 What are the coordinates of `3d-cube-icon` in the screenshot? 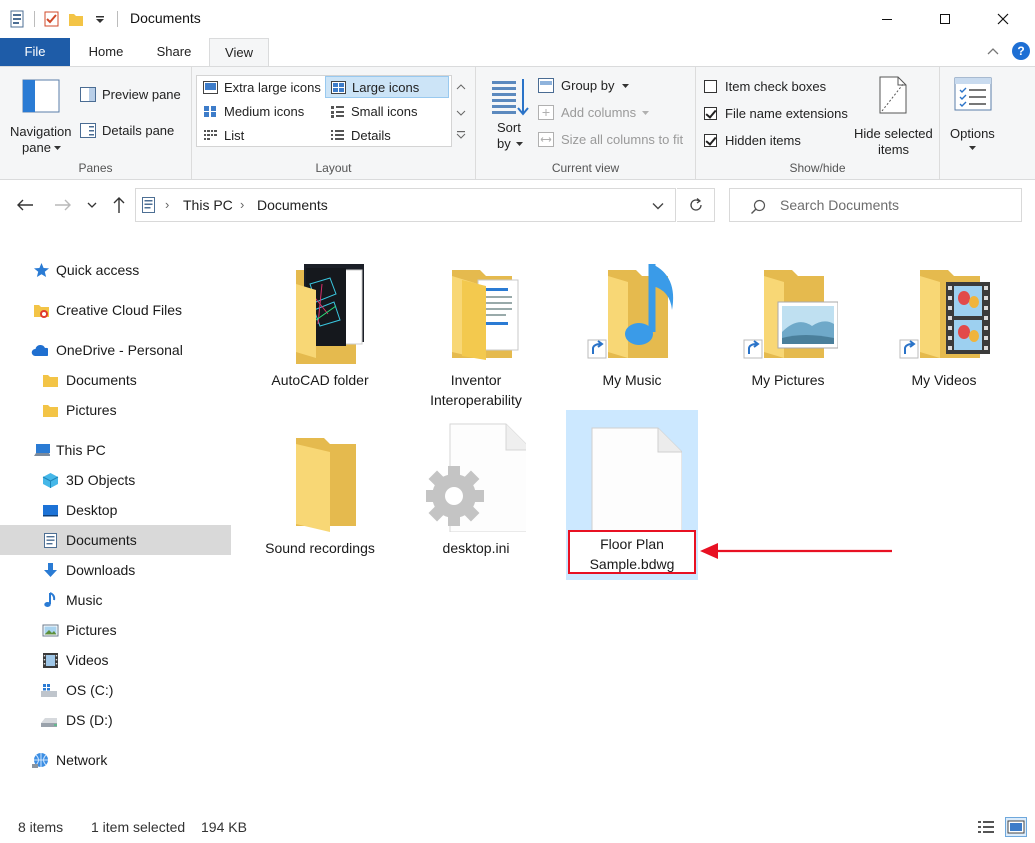 It's located at (50, 480).